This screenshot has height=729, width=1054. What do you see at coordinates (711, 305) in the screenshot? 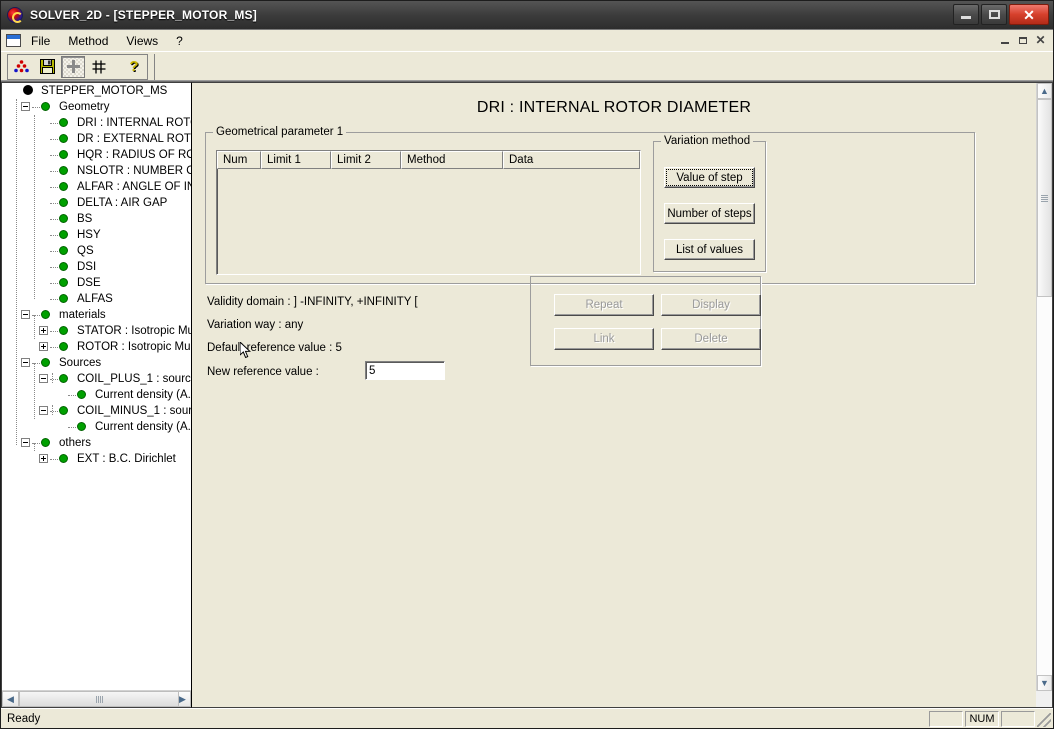
I see `display-button: Display` at bounding box center [711, 305].